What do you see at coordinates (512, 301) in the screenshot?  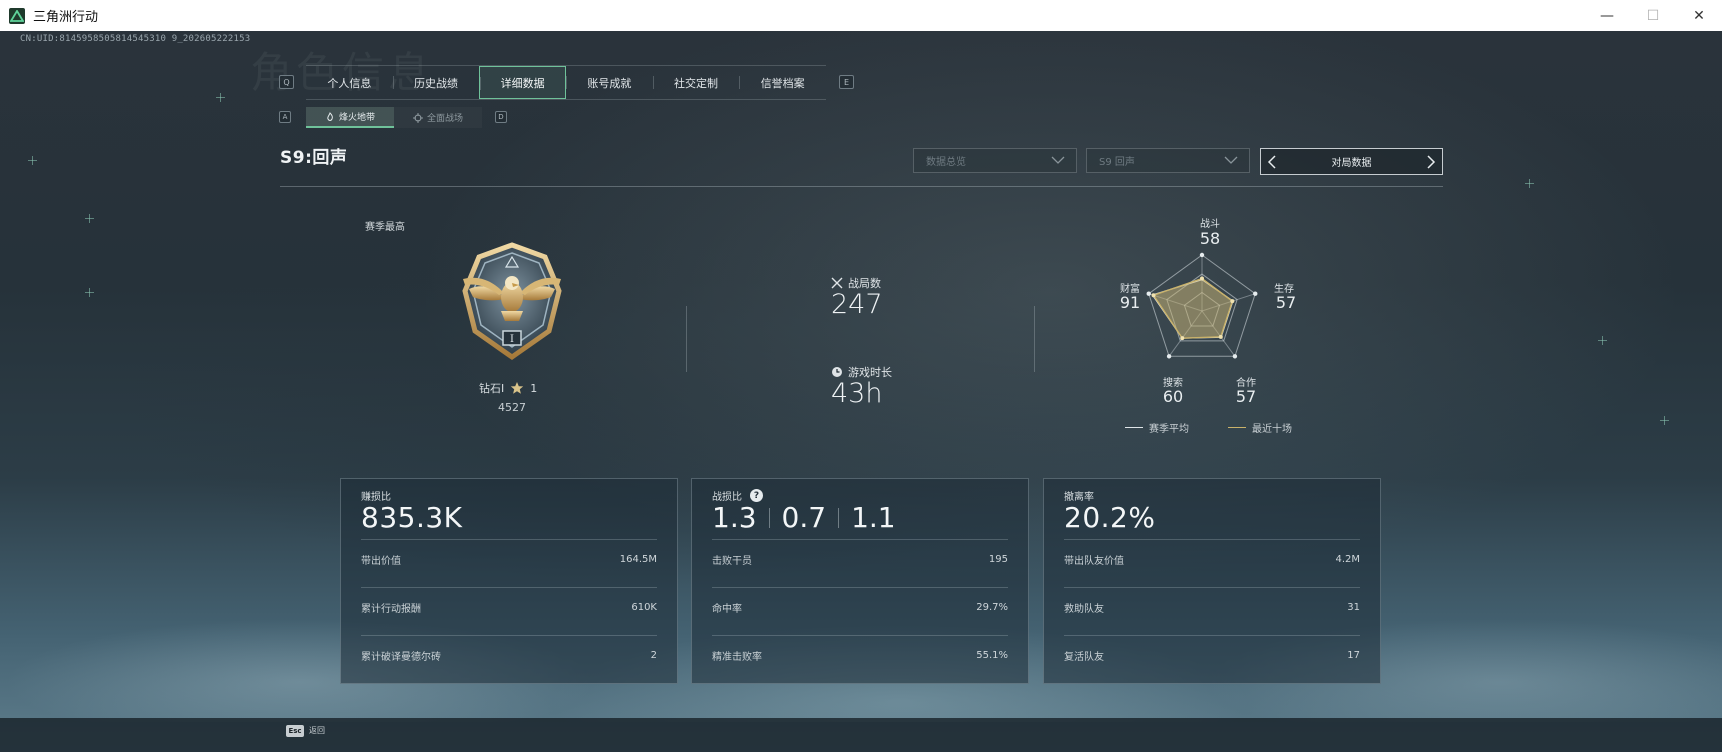 I see `diamond-rank-badge-icon: I` at bounding box center [512, 301].